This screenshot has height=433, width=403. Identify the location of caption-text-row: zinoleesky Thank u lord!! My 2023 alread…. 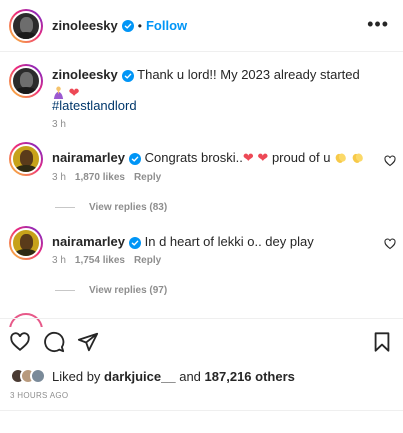
(212, 84).